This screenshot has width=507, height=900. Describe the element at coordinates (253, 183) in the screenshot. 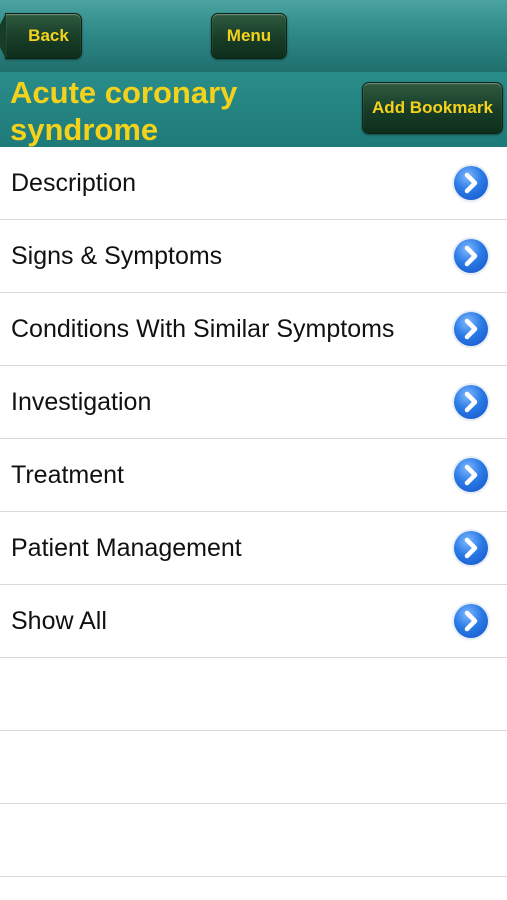

I see `list-item-description: Description` at that location.